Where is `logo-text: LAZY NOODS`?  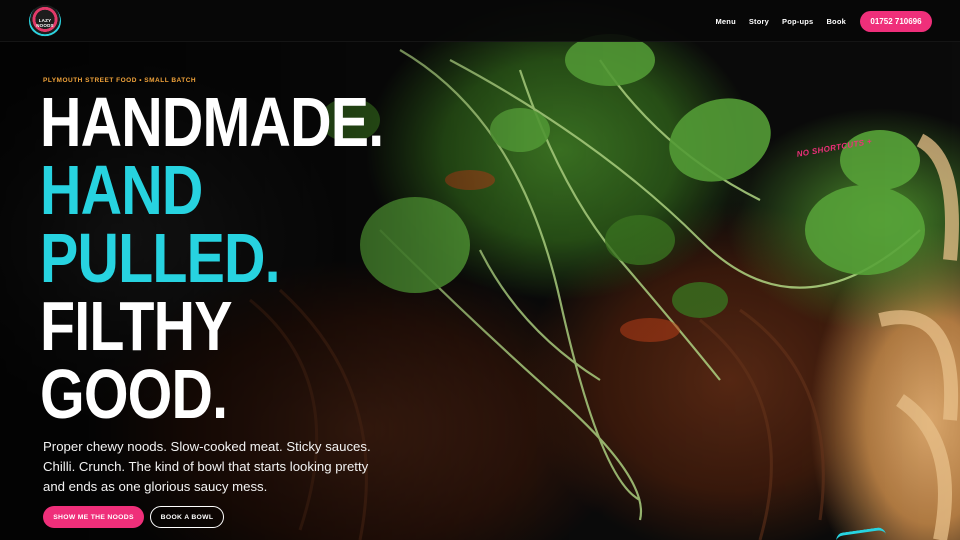
logo-text: LAZY NOODS is located at coordinates (45, 23).